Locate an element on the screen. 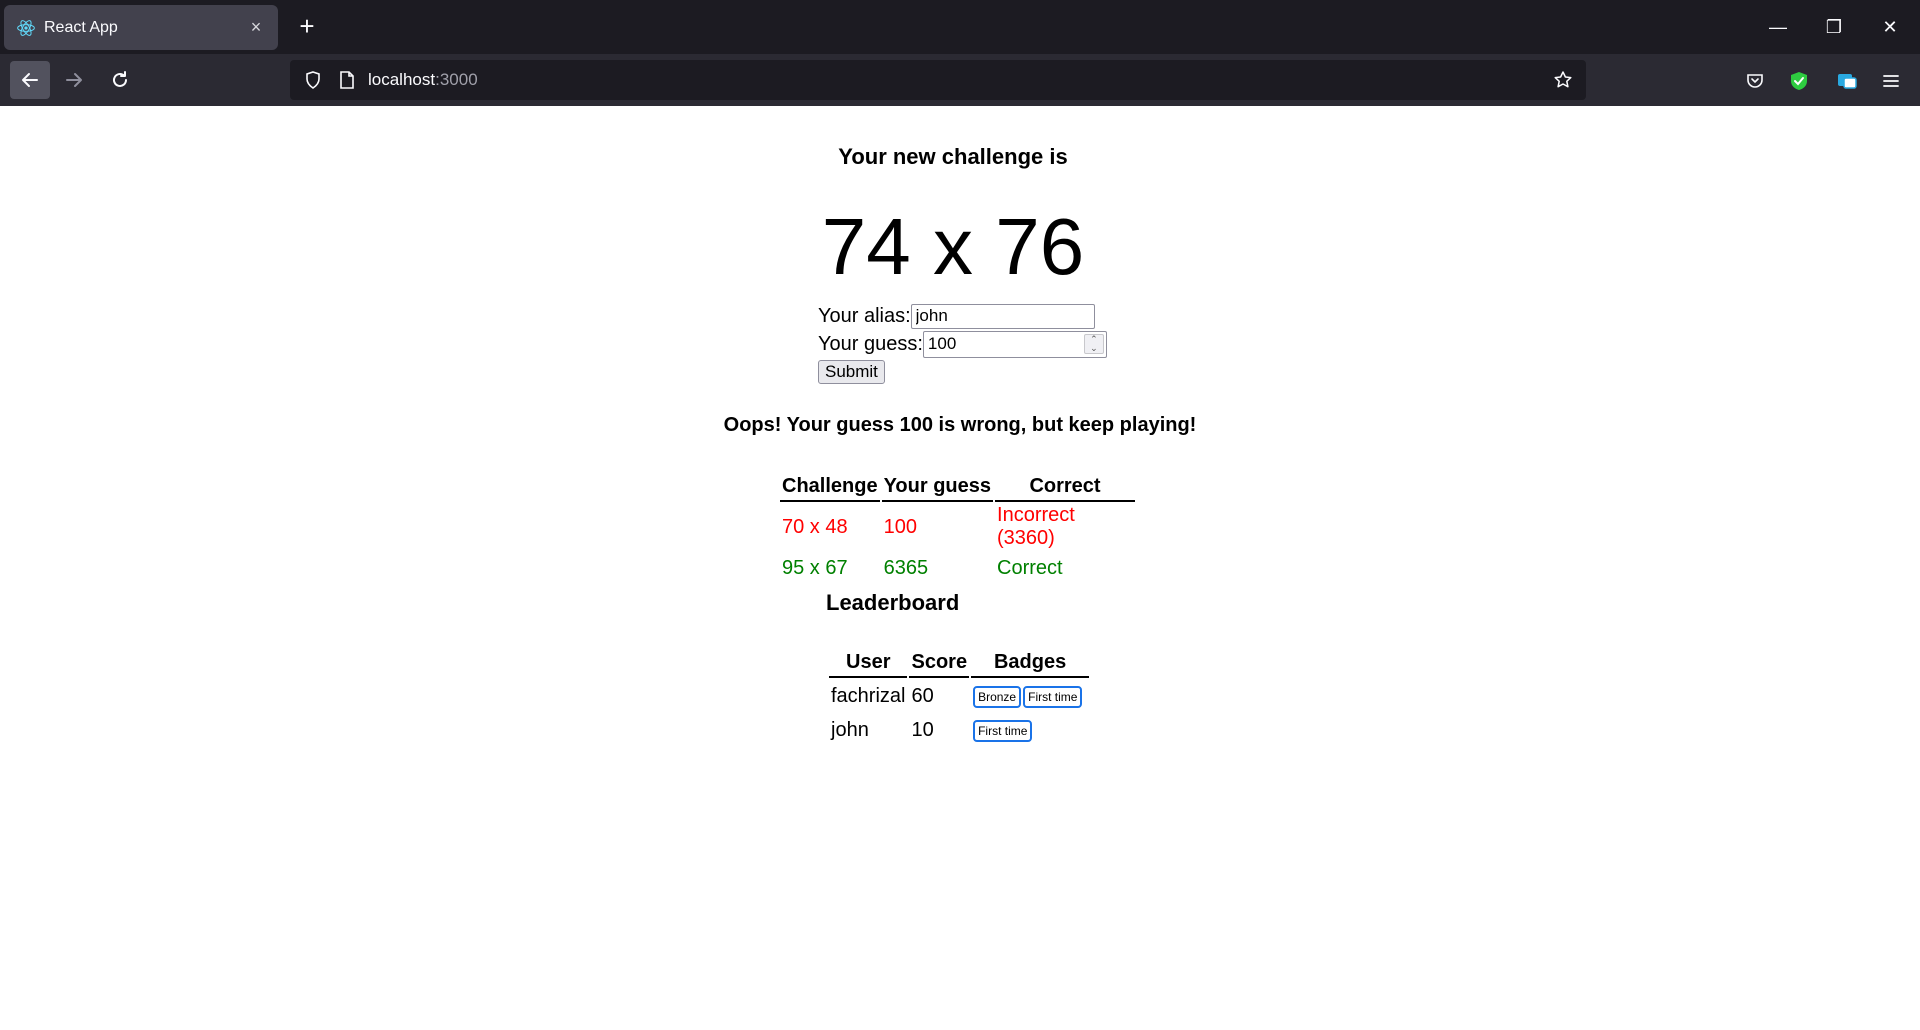 The image size is (1920, 1030). react-logo-icon is located at coordinates (26, 27).